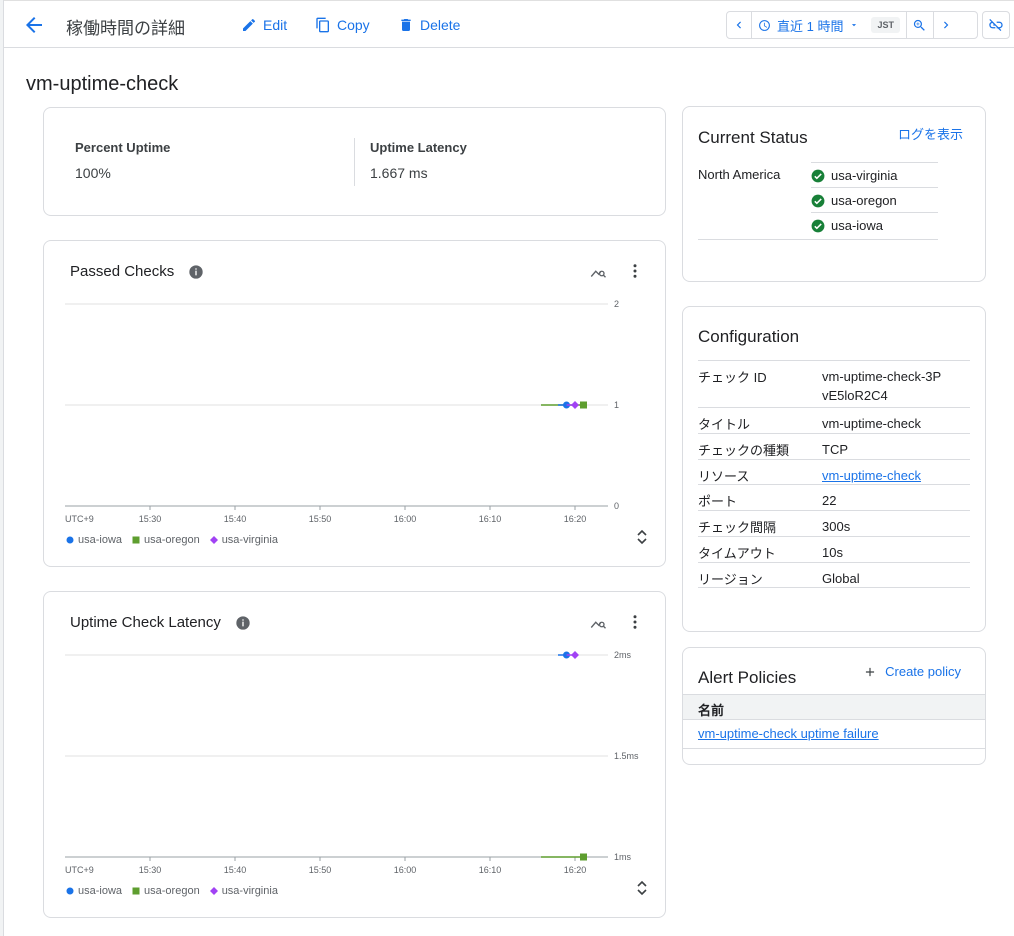  Describe the element at coordinates (739, 174) in the screenshot. I see `status-region: North America` at that location.